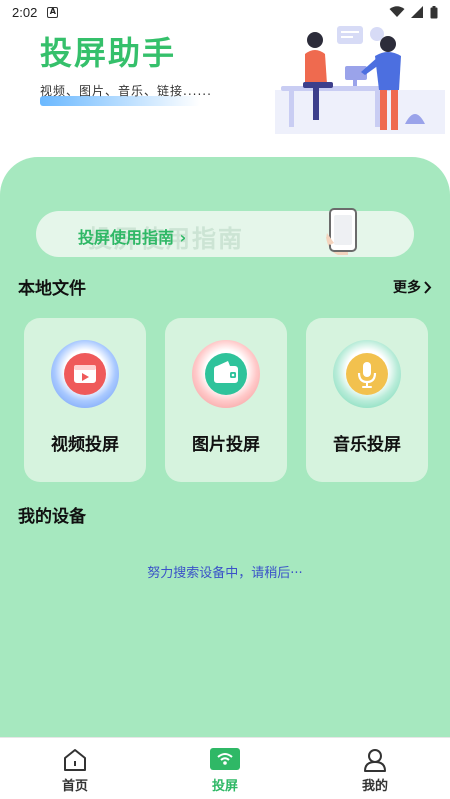  Describe the element at coordinates (407, 288) in the screenshot. I see `more-label: 更多` at that location.